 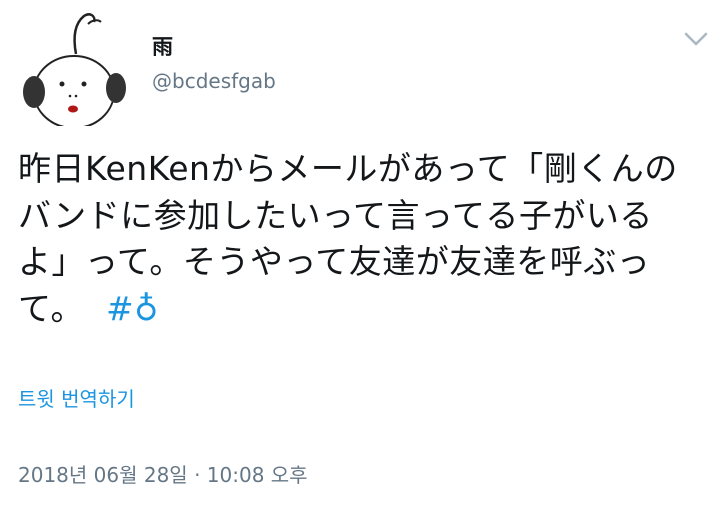 What do you see at coordinates (363, 309) in the screenshot?
I see `tweet-text-line-last: て。 #♁` at bounding box center [363, 309].